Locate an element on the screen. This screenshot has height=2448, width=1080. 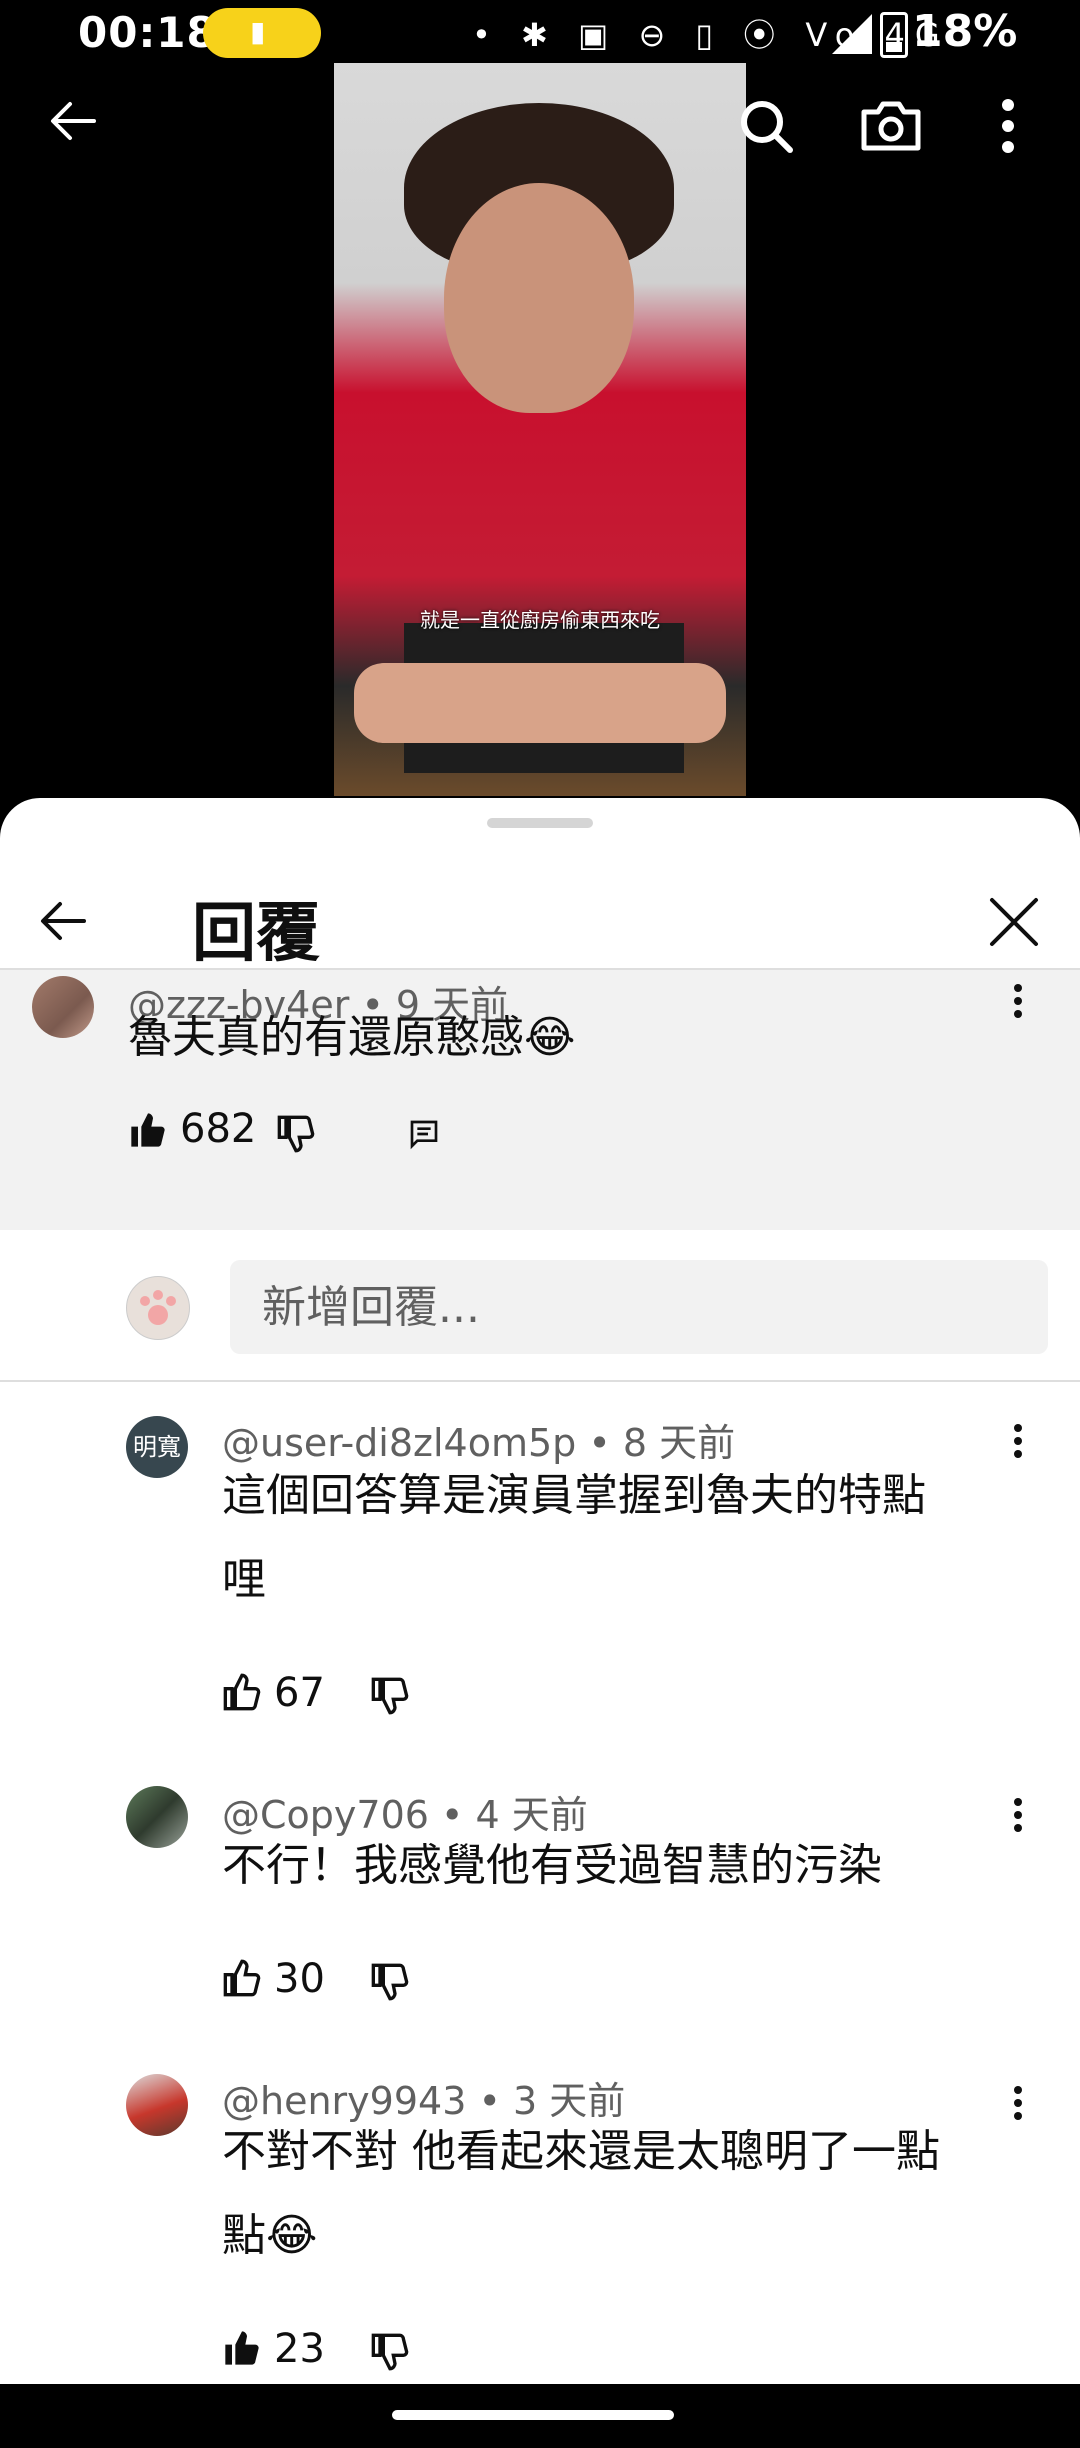
signal-icon is located at coordinates (852, 34).